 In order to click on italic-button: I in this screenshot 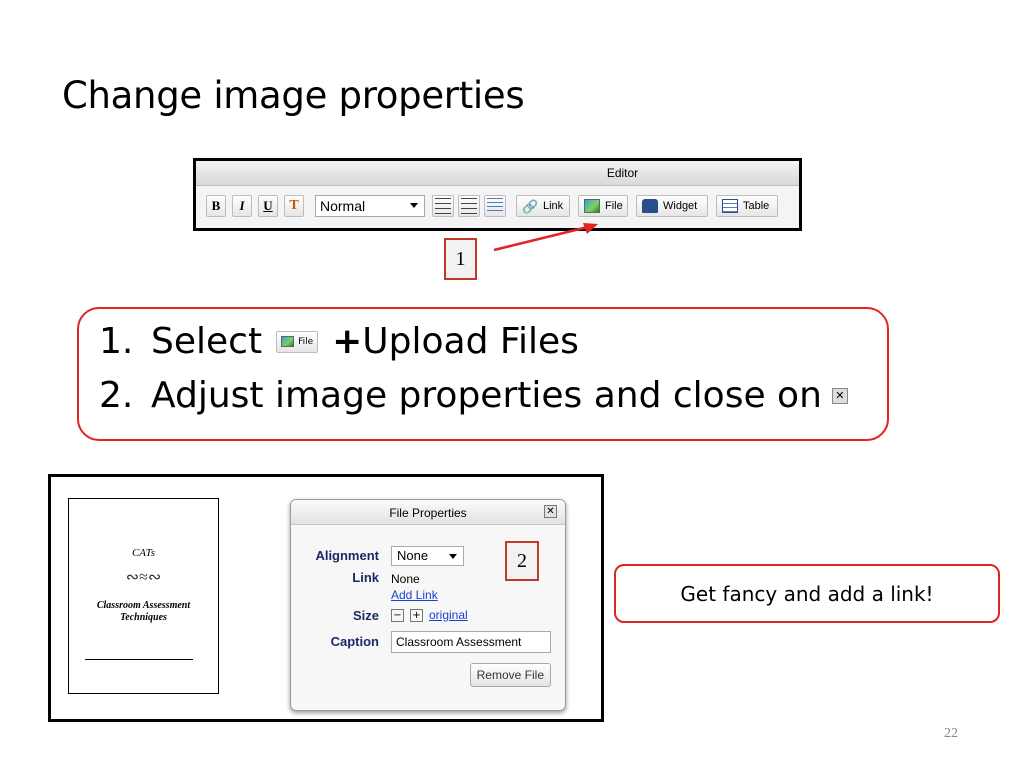, I will do `click(242, 206)`.